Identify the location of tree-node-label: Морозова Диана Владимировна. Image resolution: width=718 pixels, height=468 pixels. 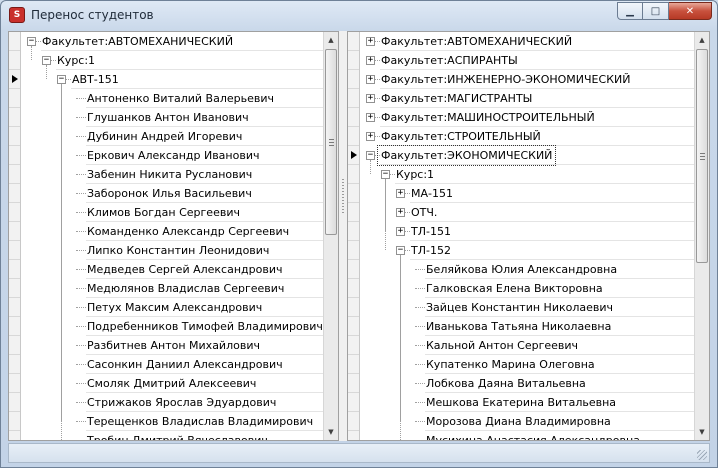
(518, 421).